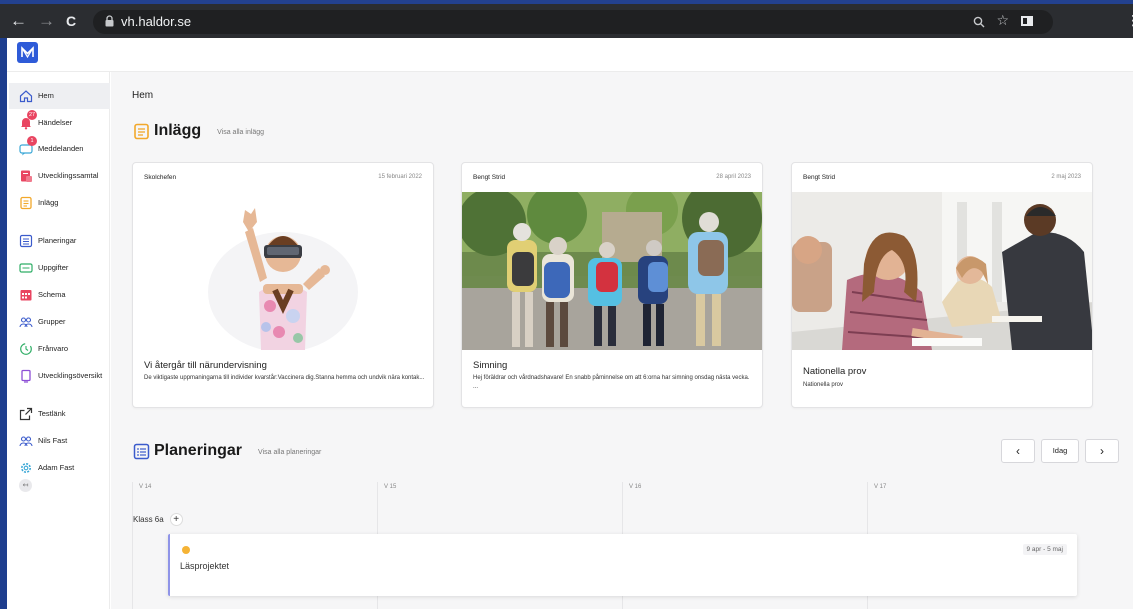  I want to click on users-icon, so click(26, 441).